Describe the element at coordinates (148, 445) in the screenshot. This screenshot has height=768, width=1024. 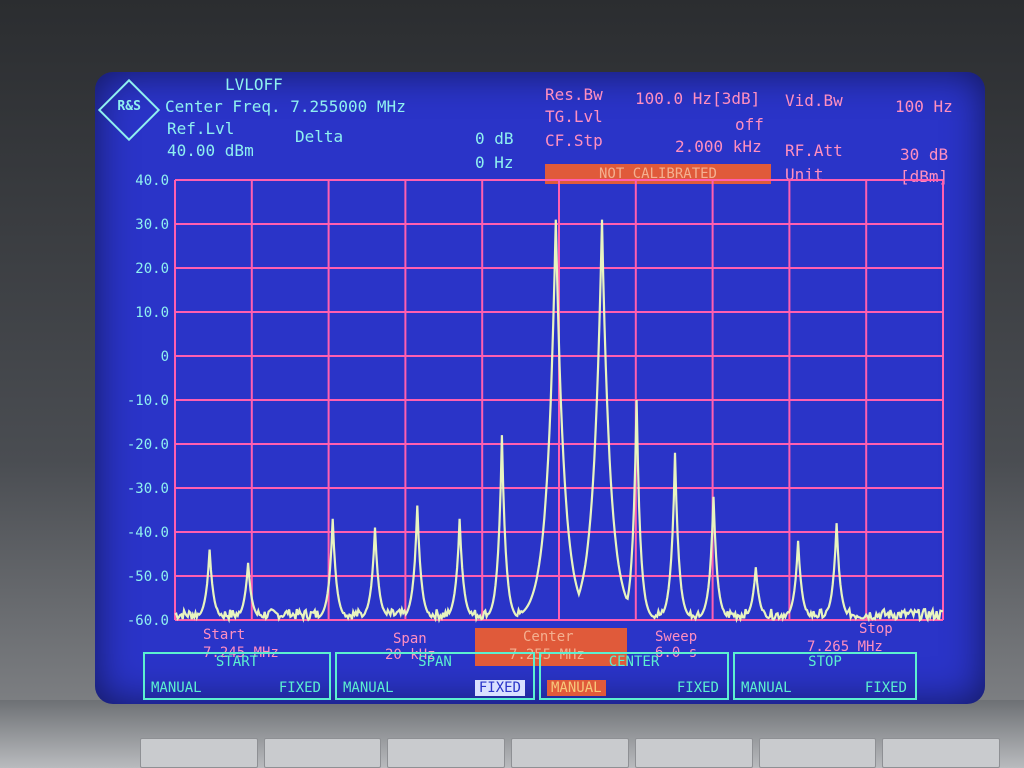
I see `y-tick-label: -20.0` at that location.